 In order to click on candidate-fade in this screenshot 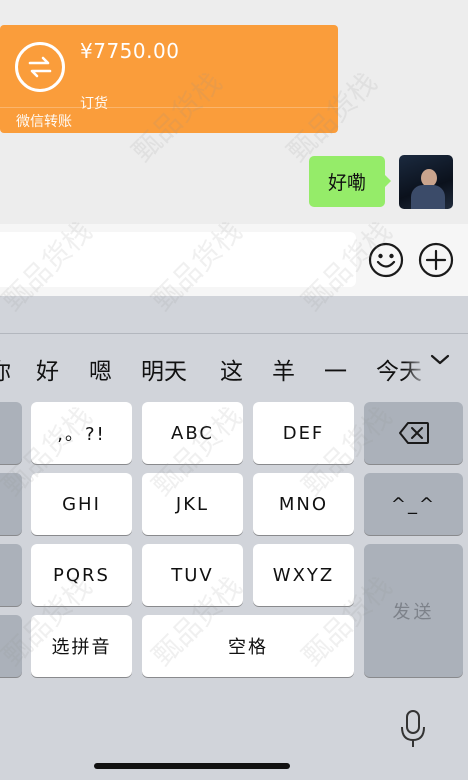, I will do `click(417, 366)`.